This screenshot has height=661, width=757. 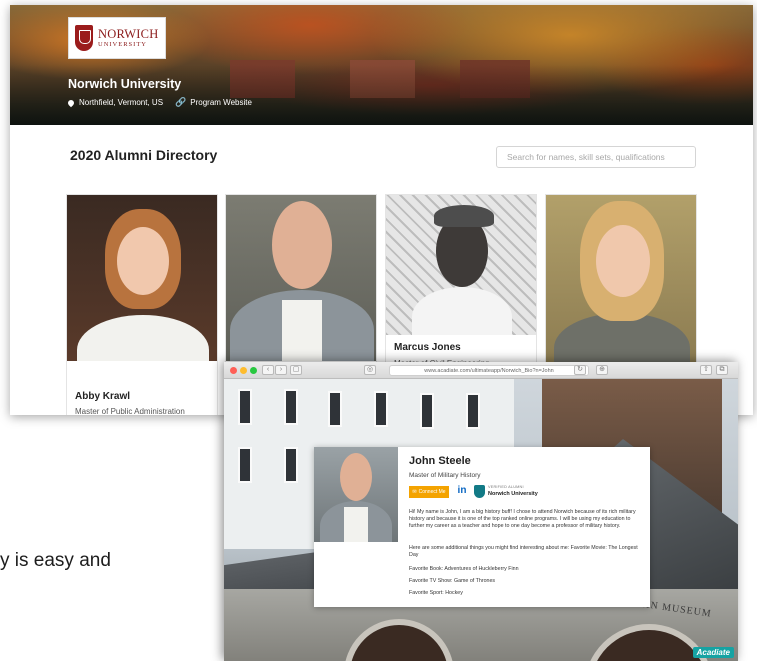 I want to click on acadiate-watermark: Acadiate, so click(x=713, y=652).